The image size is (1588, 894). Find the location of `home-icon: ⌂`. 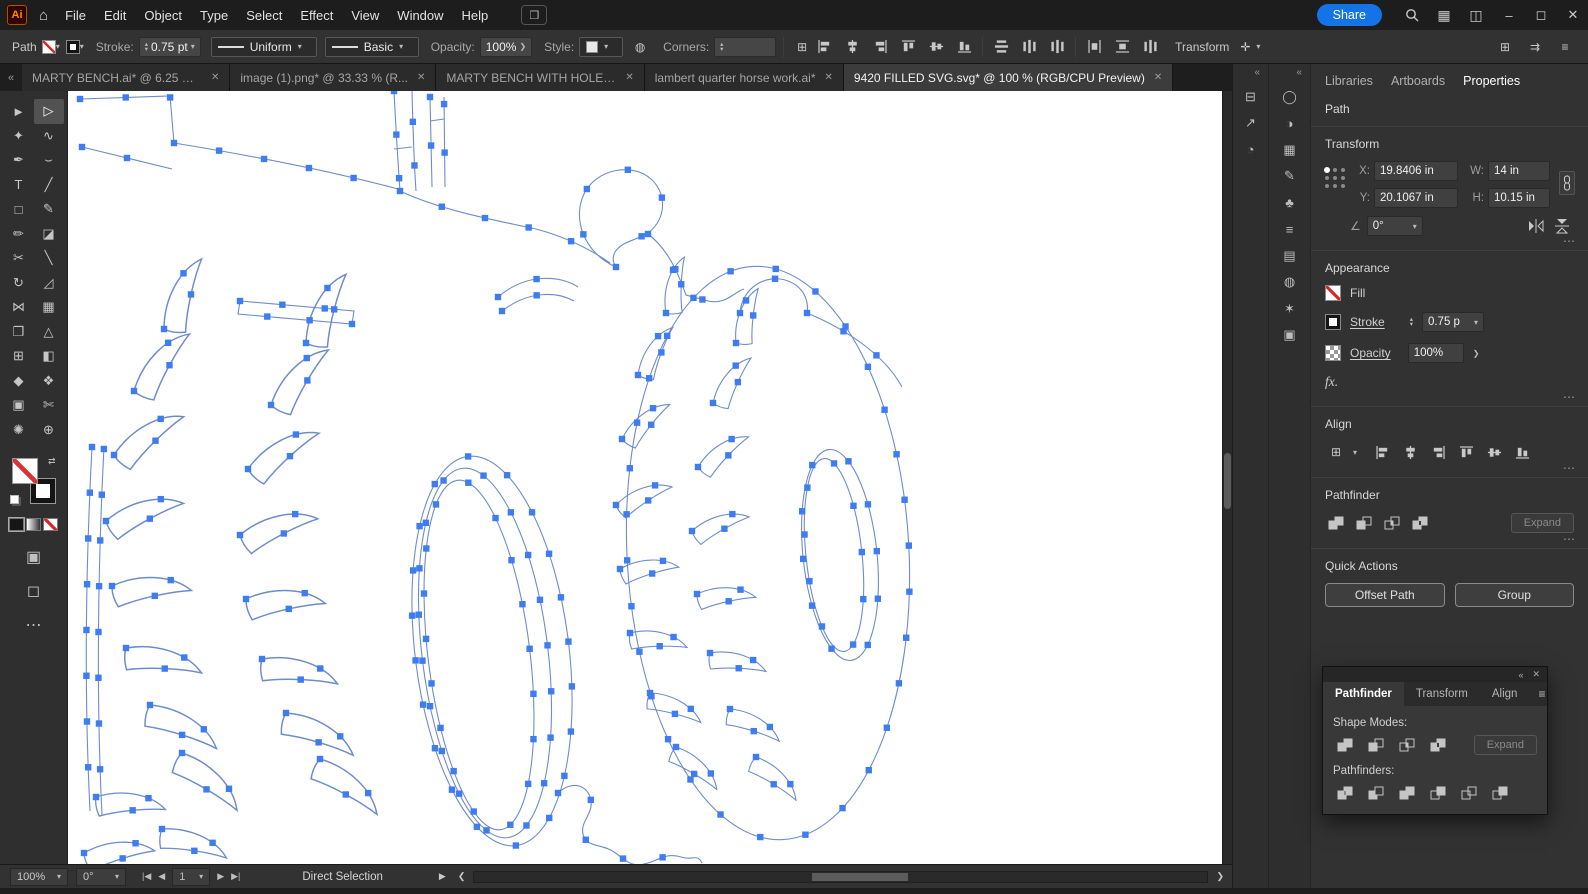

home-icon: ⌂ is located at coordinates (43, 15).